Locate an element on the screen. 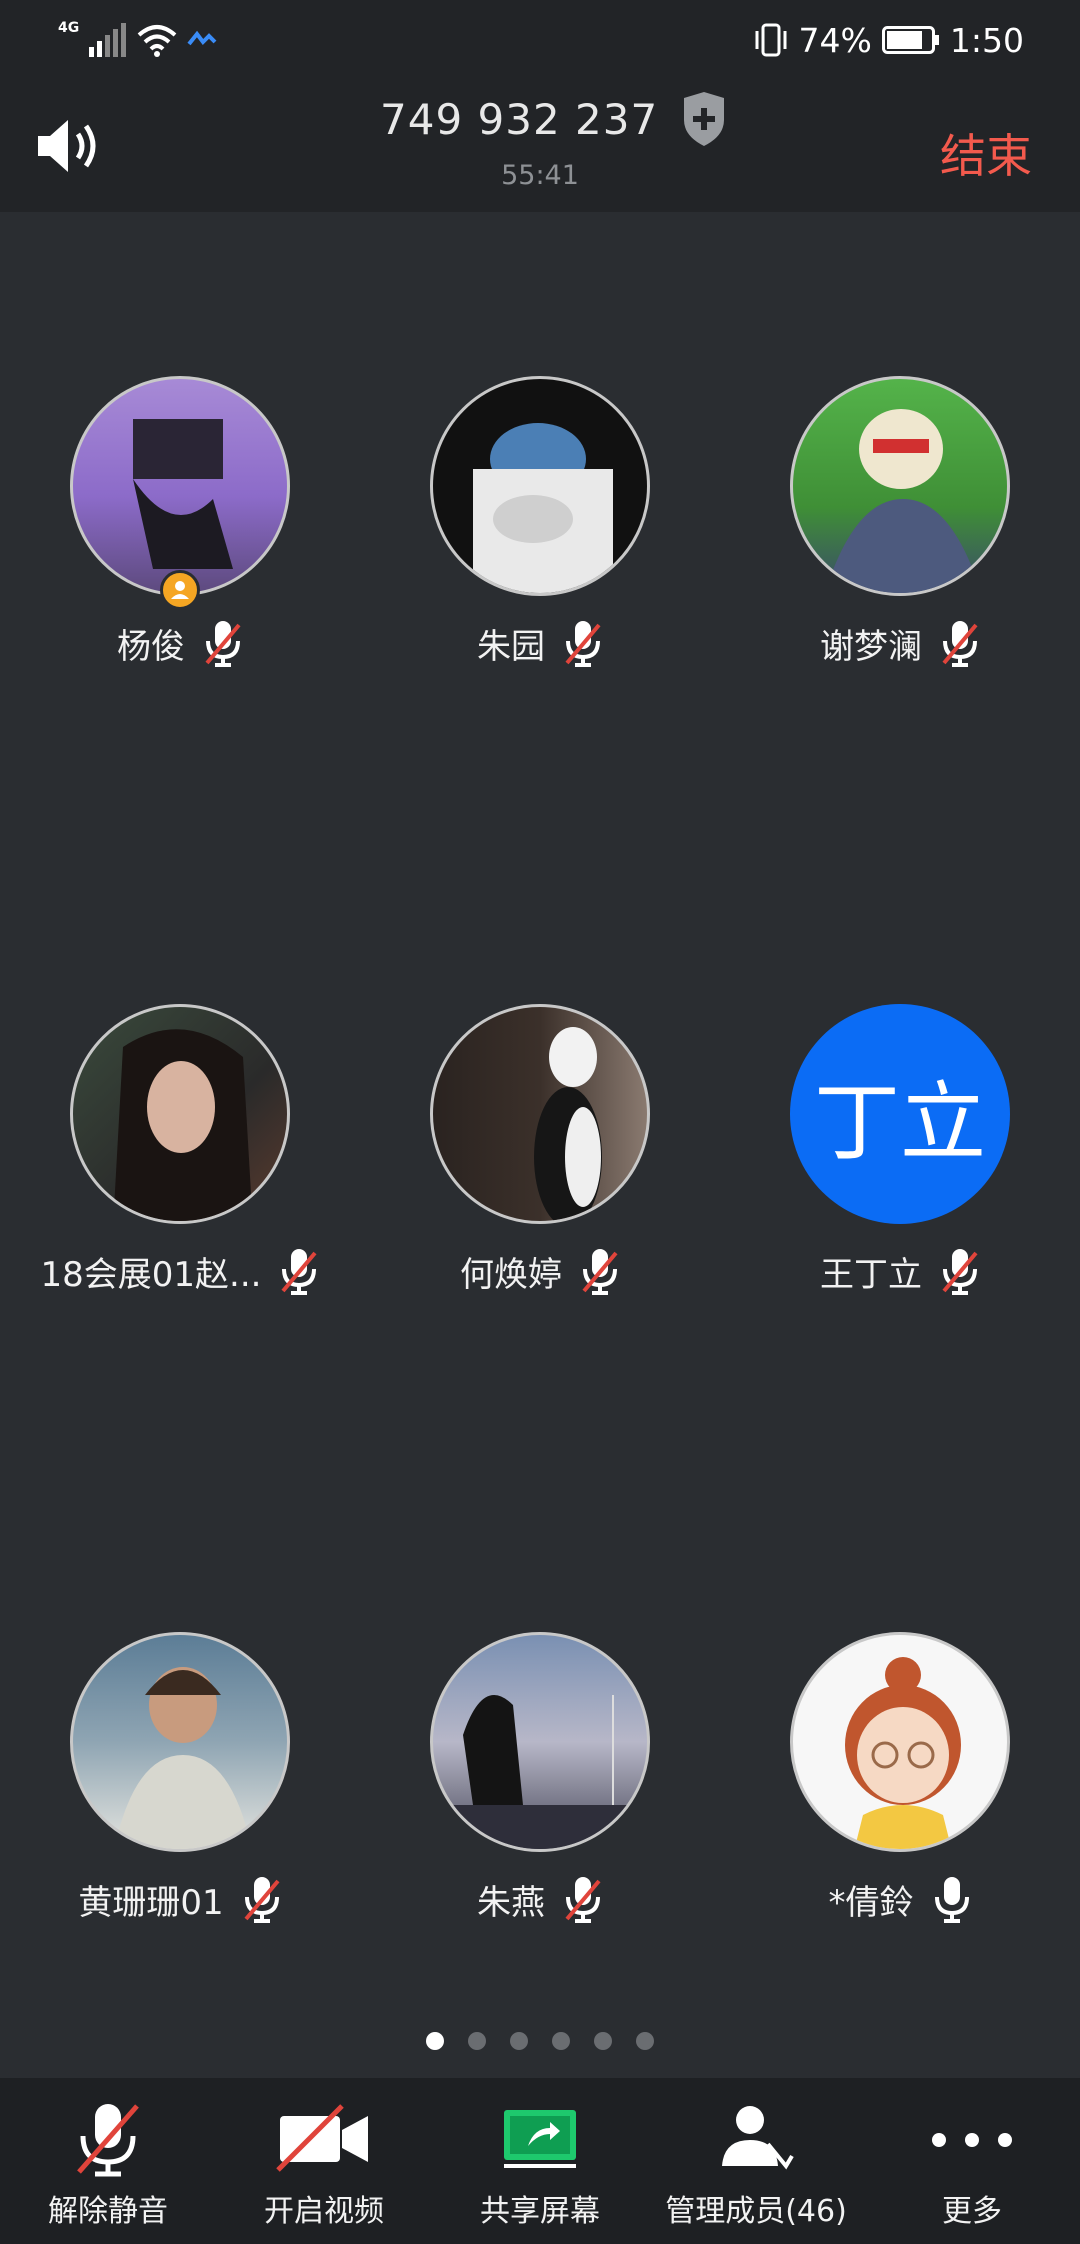 The width and height of the screenshot is (1080, 2244). battery-icon is located at coordinates (910, 40).